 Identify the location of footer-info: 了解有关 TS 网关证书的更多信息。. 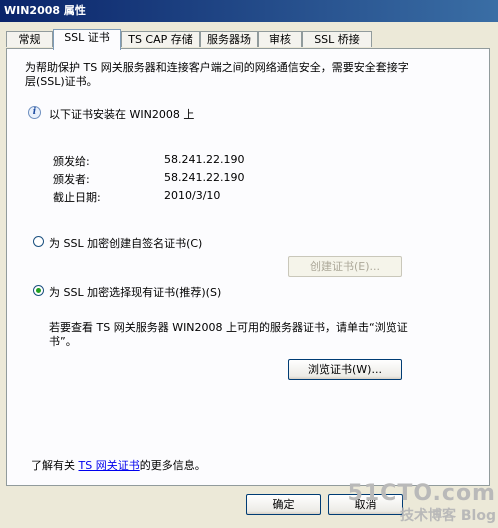
(118, 465).